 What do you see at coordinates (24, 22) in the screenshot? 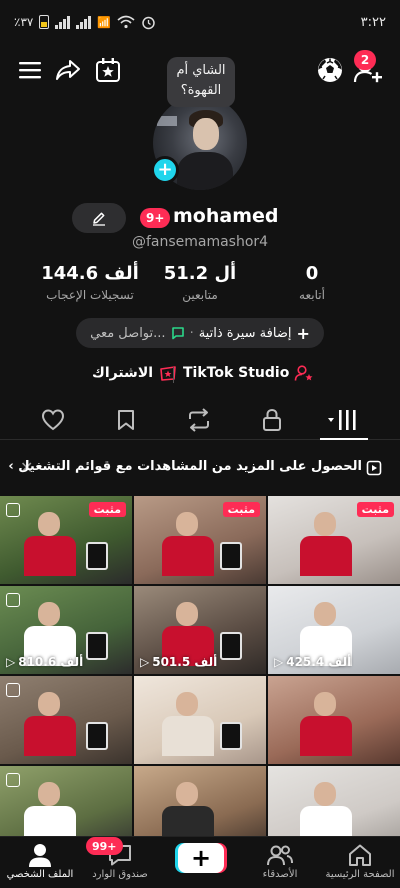
I see `battery-percent: ٪٣٧` at bounding box center [24, 22].